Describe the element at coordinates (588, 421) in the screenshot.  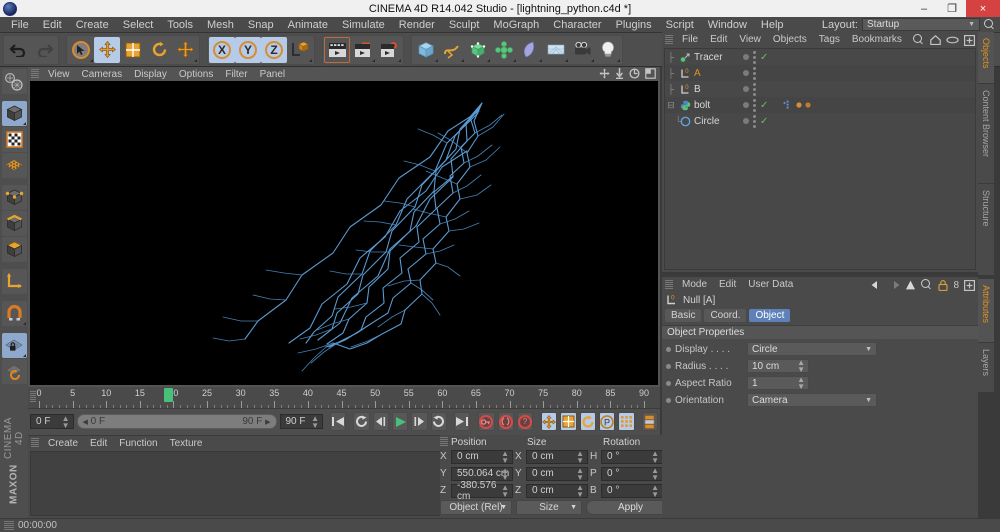
I see `rotation-key-icon` at that location.